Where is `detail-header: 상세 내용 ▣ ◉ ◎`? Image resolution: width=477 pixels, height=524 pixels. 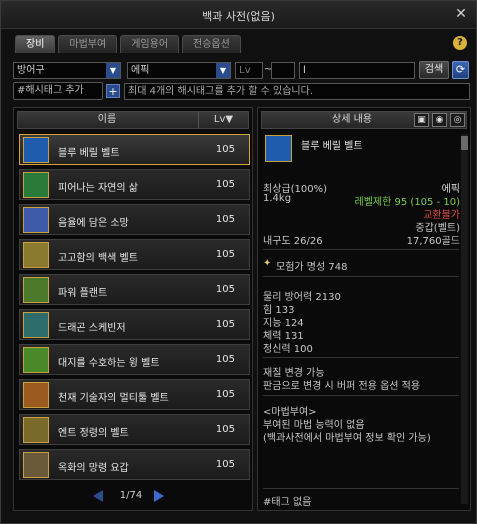 detail-header: 상세 내용 ▣ ◉ ◎ is located at coordinates (364, 120).